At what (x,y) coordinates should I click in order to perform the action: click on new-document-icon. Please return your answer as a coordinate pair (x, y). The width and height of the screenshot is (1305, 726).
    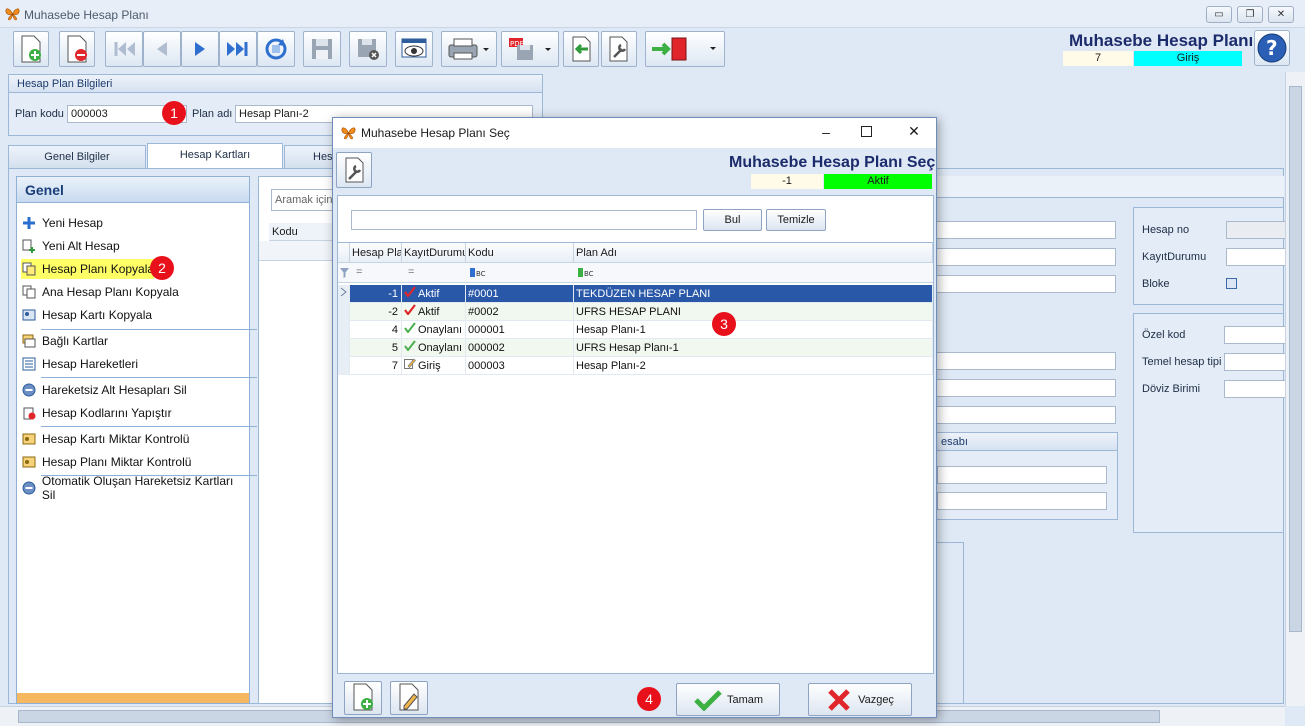
    Looking at the image, I should click on (31, 49).